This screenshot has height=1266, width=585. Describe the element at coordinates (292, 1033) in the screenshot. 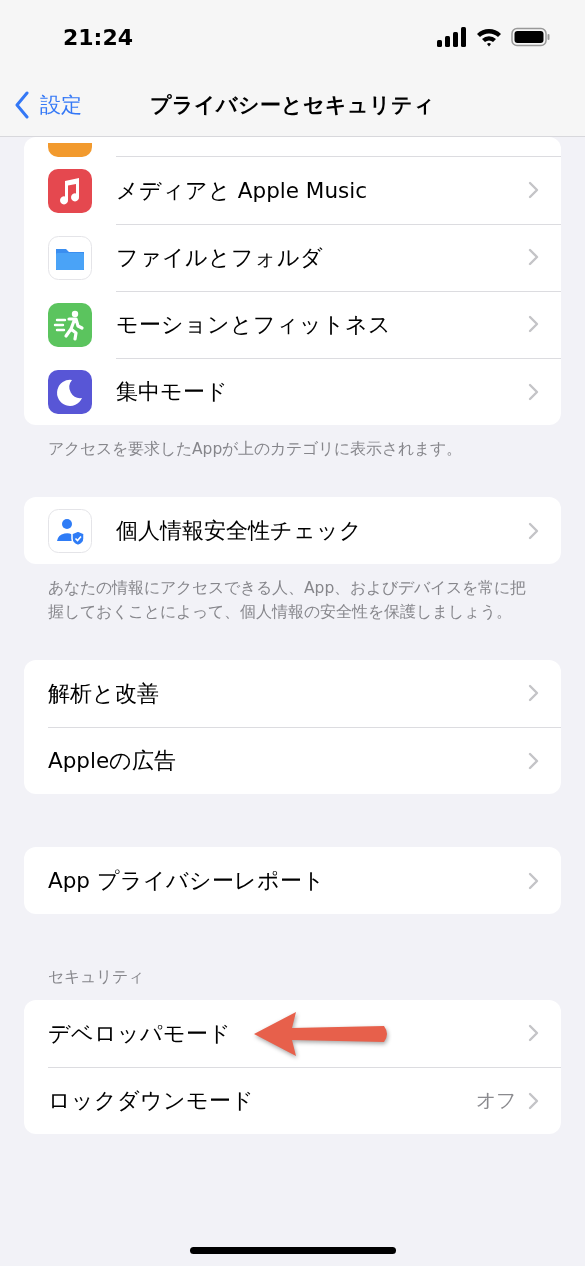

I see `settings-row: デベロッパモード` at that location.